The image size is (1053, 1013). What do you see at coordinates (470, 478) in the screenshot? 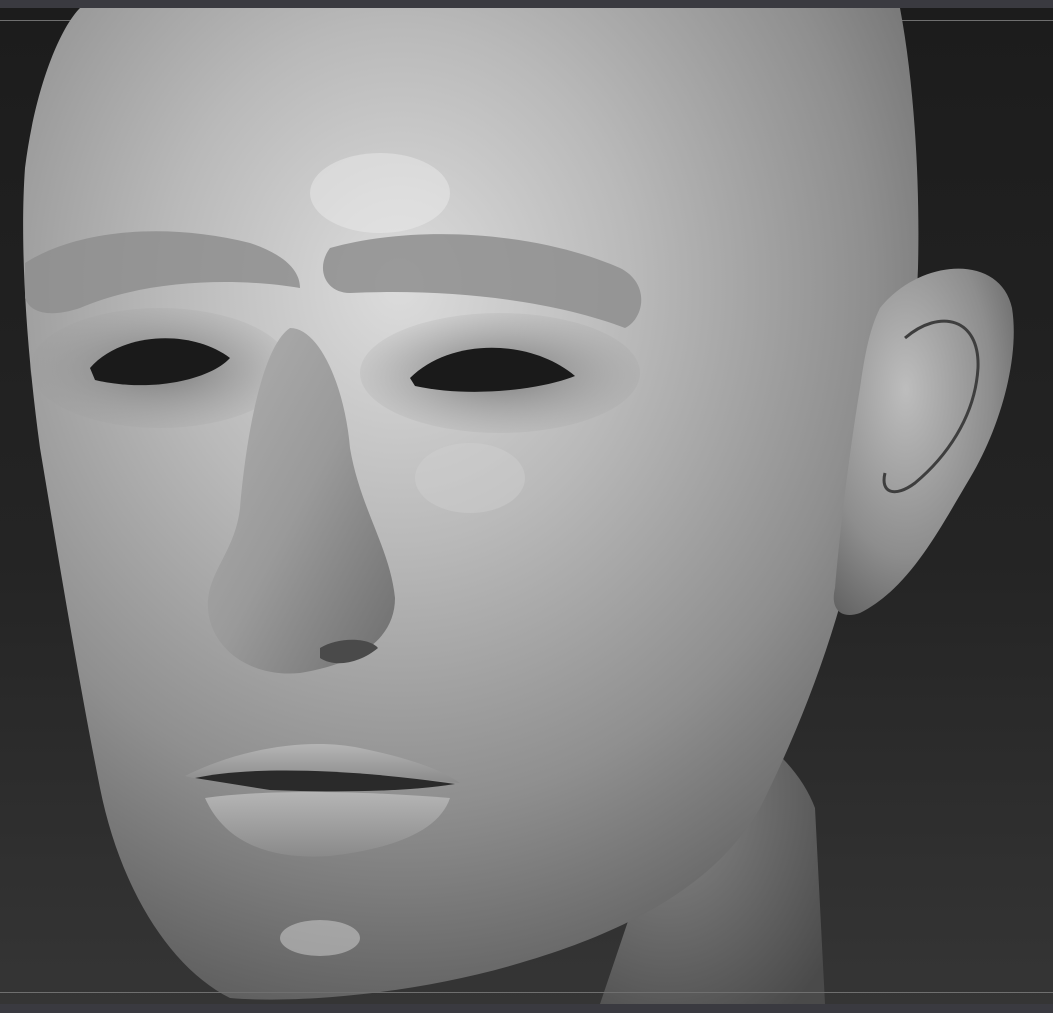
I see `cheek-highlight` at bounding box center [470, 478].